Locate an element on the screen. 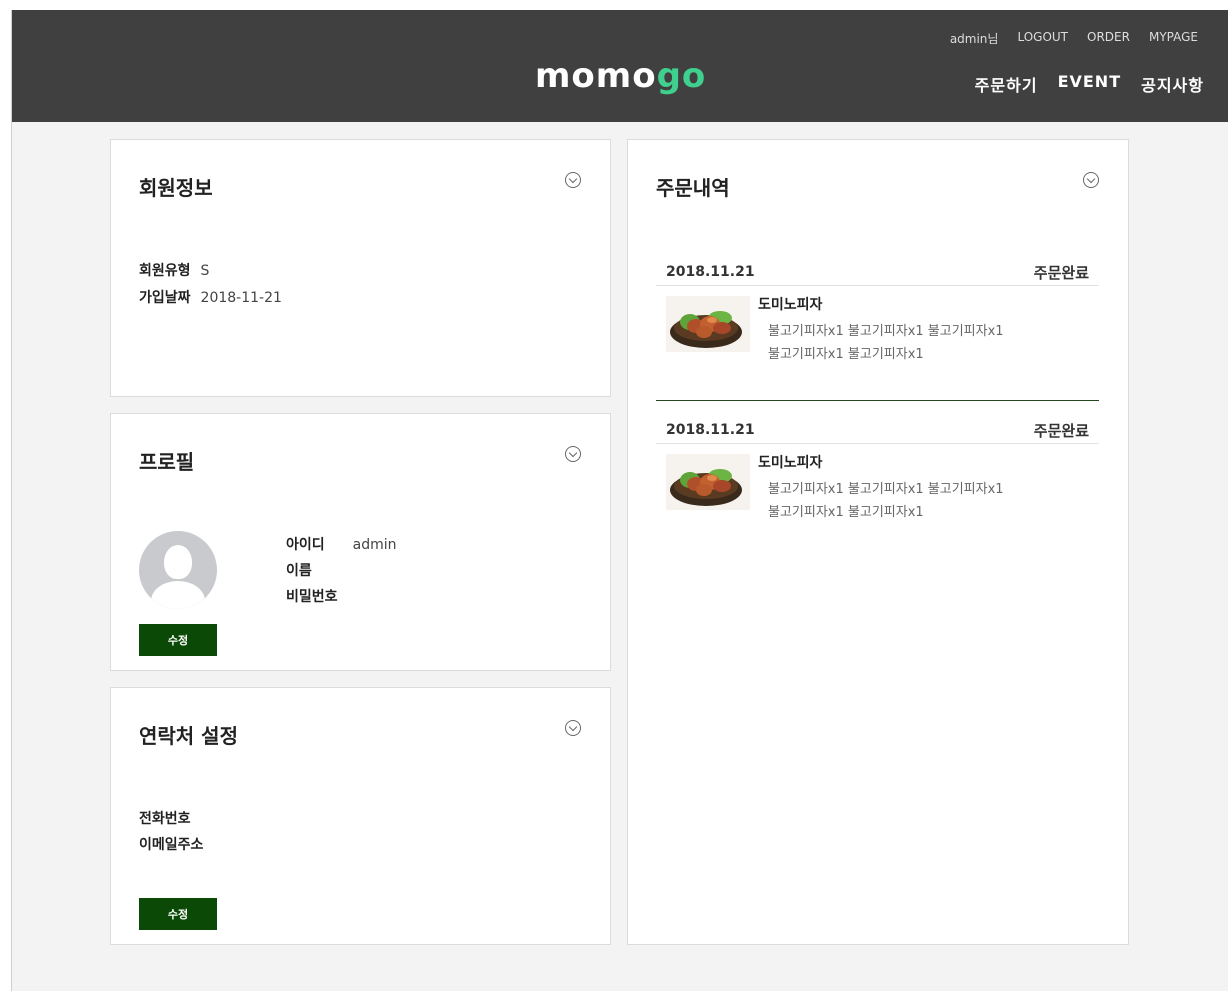 The height and width of the screenshot is (991, 1228). email-row: 이메일주소 is located at coordinates (171, 844).